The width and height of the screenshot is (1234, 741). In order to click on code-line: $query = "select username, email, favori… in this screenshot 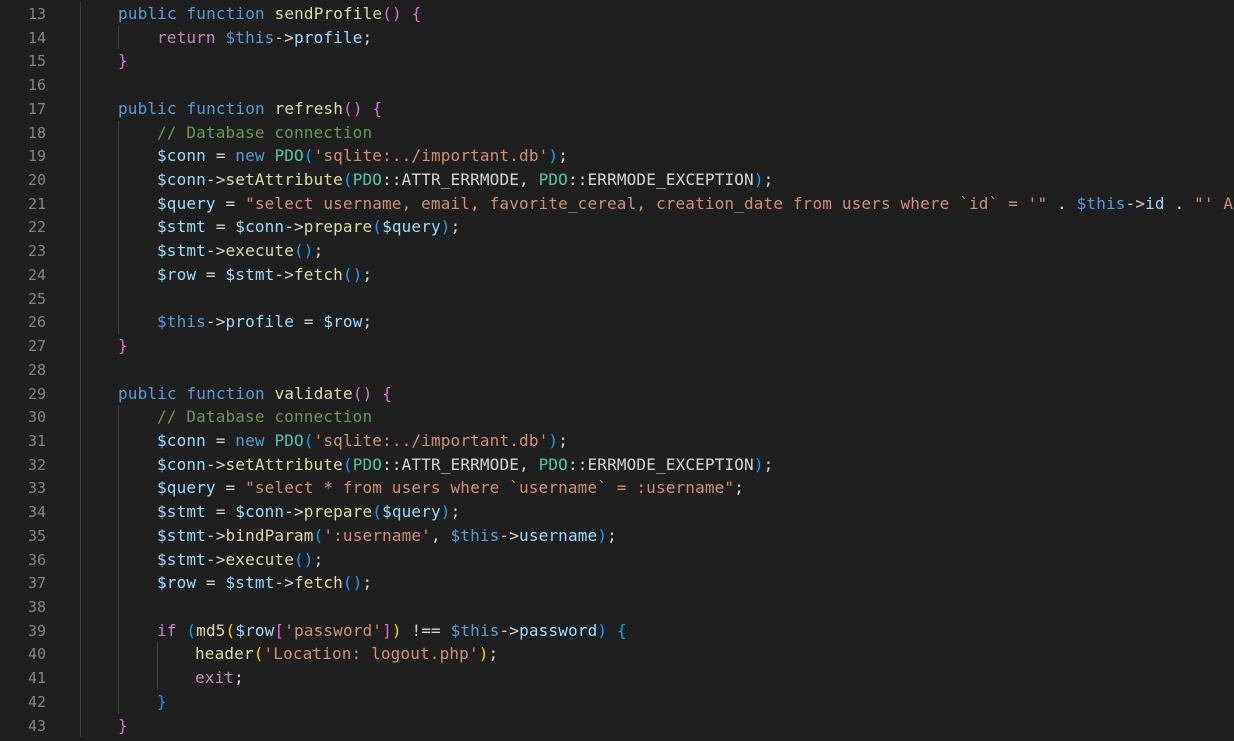, I will do `click(695, 204)`.